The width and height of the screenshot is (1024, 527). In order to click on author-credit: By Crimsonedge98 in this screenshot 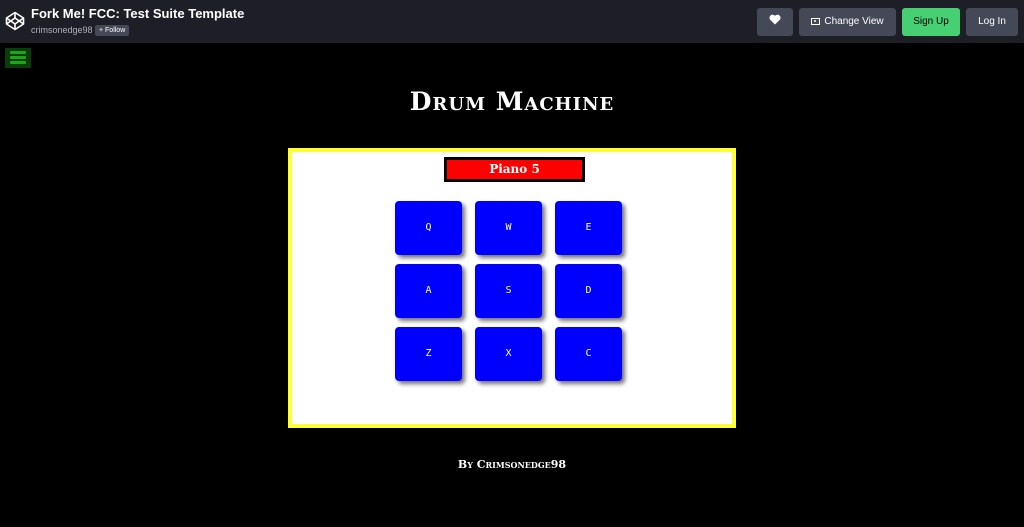, I will do `click(512, 464)`.